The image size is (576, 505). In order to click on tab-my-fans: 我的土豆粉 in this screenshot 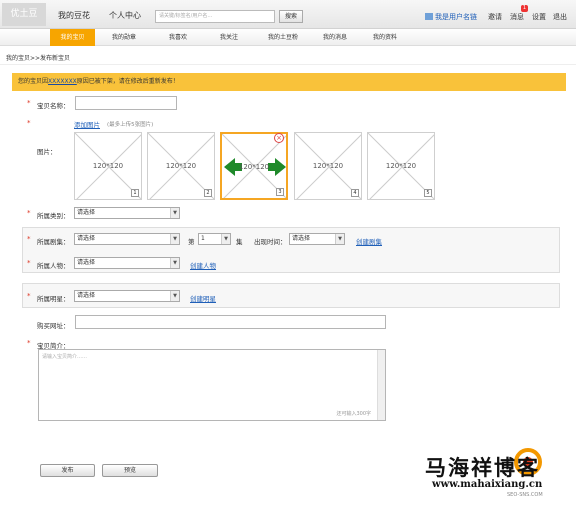, I will do `click(283, 37)`.